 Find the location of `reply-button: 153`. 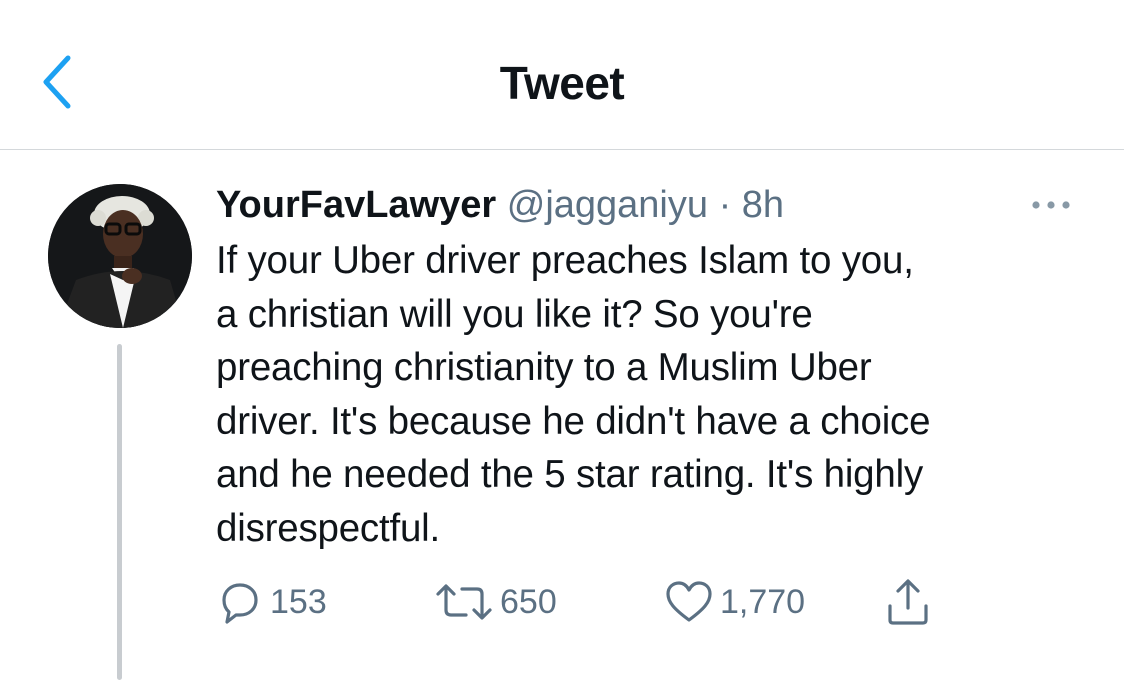

reply-button: 153 is located at coordinates (271, 602).